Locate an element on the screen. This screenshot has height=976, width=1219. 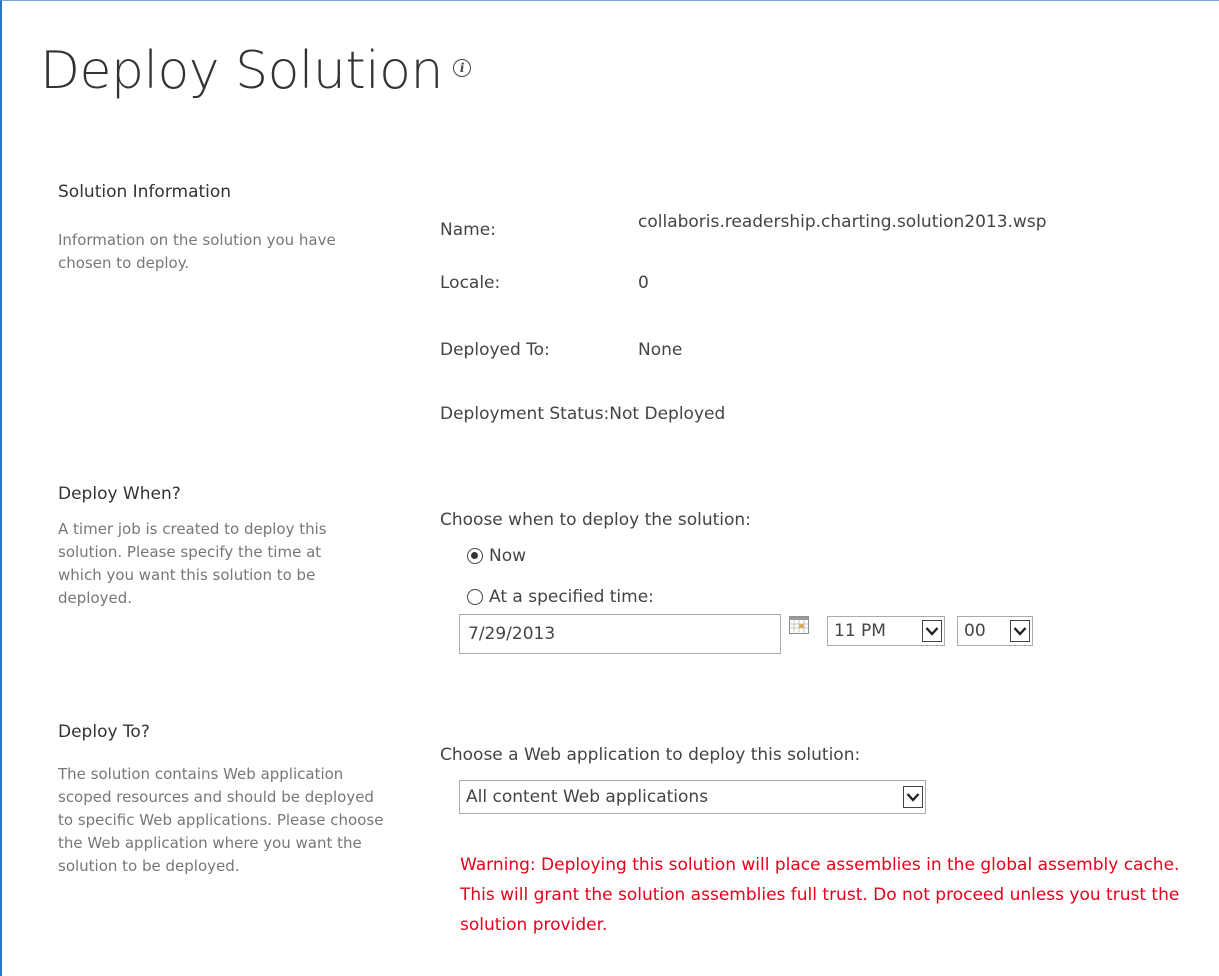
deployment-status-row: Deployment Status:Not Deployed is located at coordinates (582, 414).